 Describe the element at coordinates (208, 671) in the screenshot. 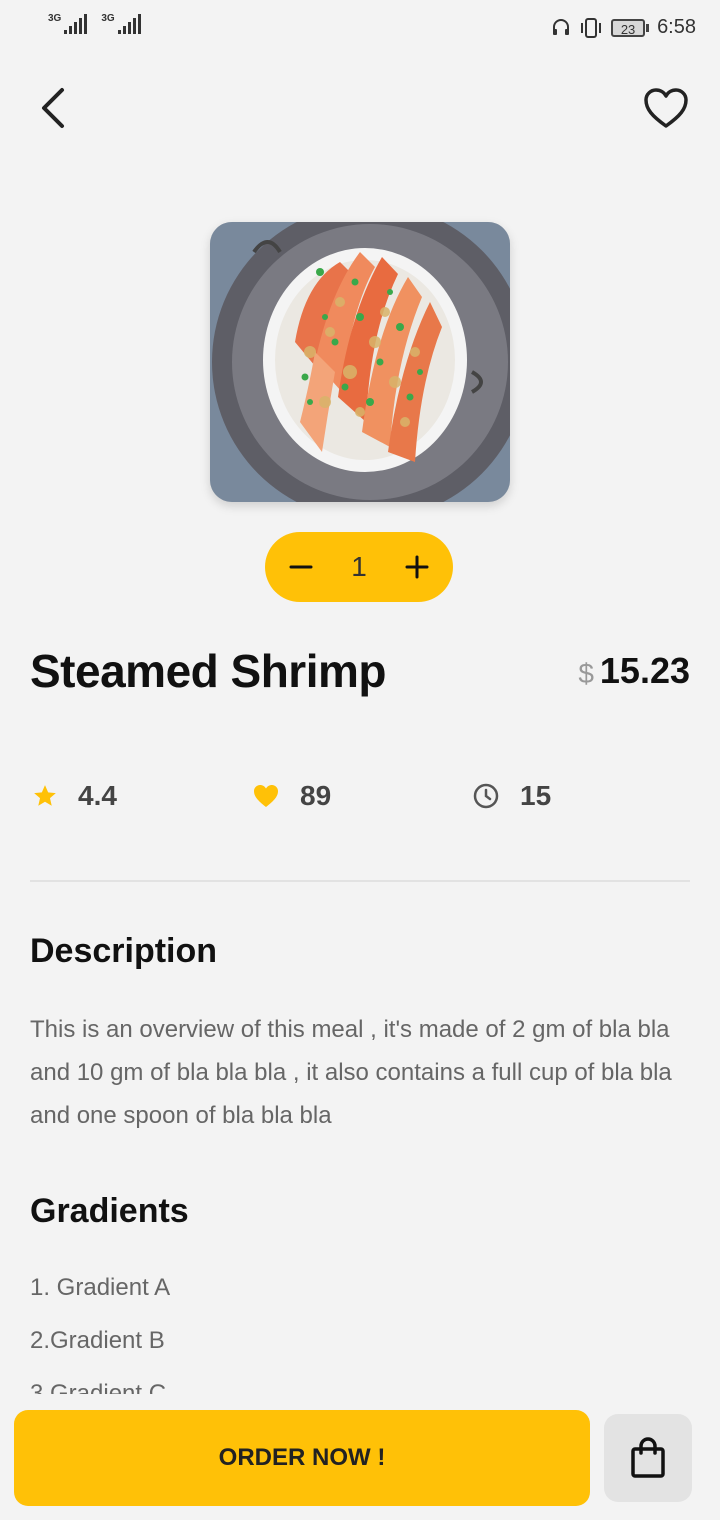

I see `meal-title: Steamed Shrimp` at that location.